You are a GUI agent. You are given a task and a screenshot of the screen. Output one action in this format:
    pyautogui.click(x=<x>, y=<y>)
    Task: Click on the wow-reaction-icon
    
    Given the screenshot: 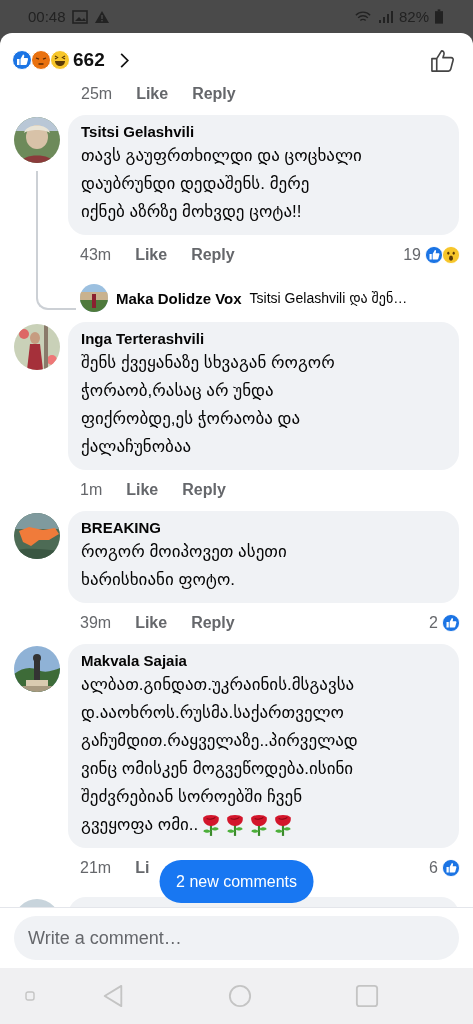 What is the action you would take?
    pyautogui.click(x=451, y=255)
    